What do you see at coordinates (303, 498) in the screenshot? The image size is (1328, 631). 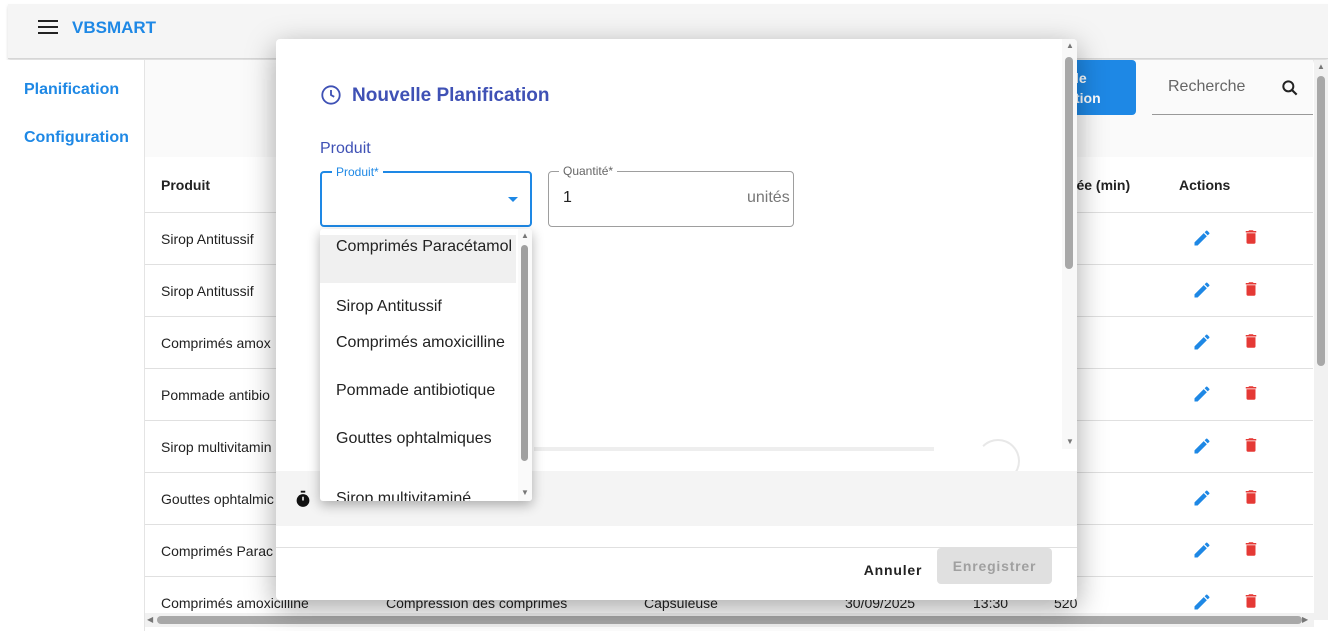 I see `timer-icon` at bounding box center [303, 498].